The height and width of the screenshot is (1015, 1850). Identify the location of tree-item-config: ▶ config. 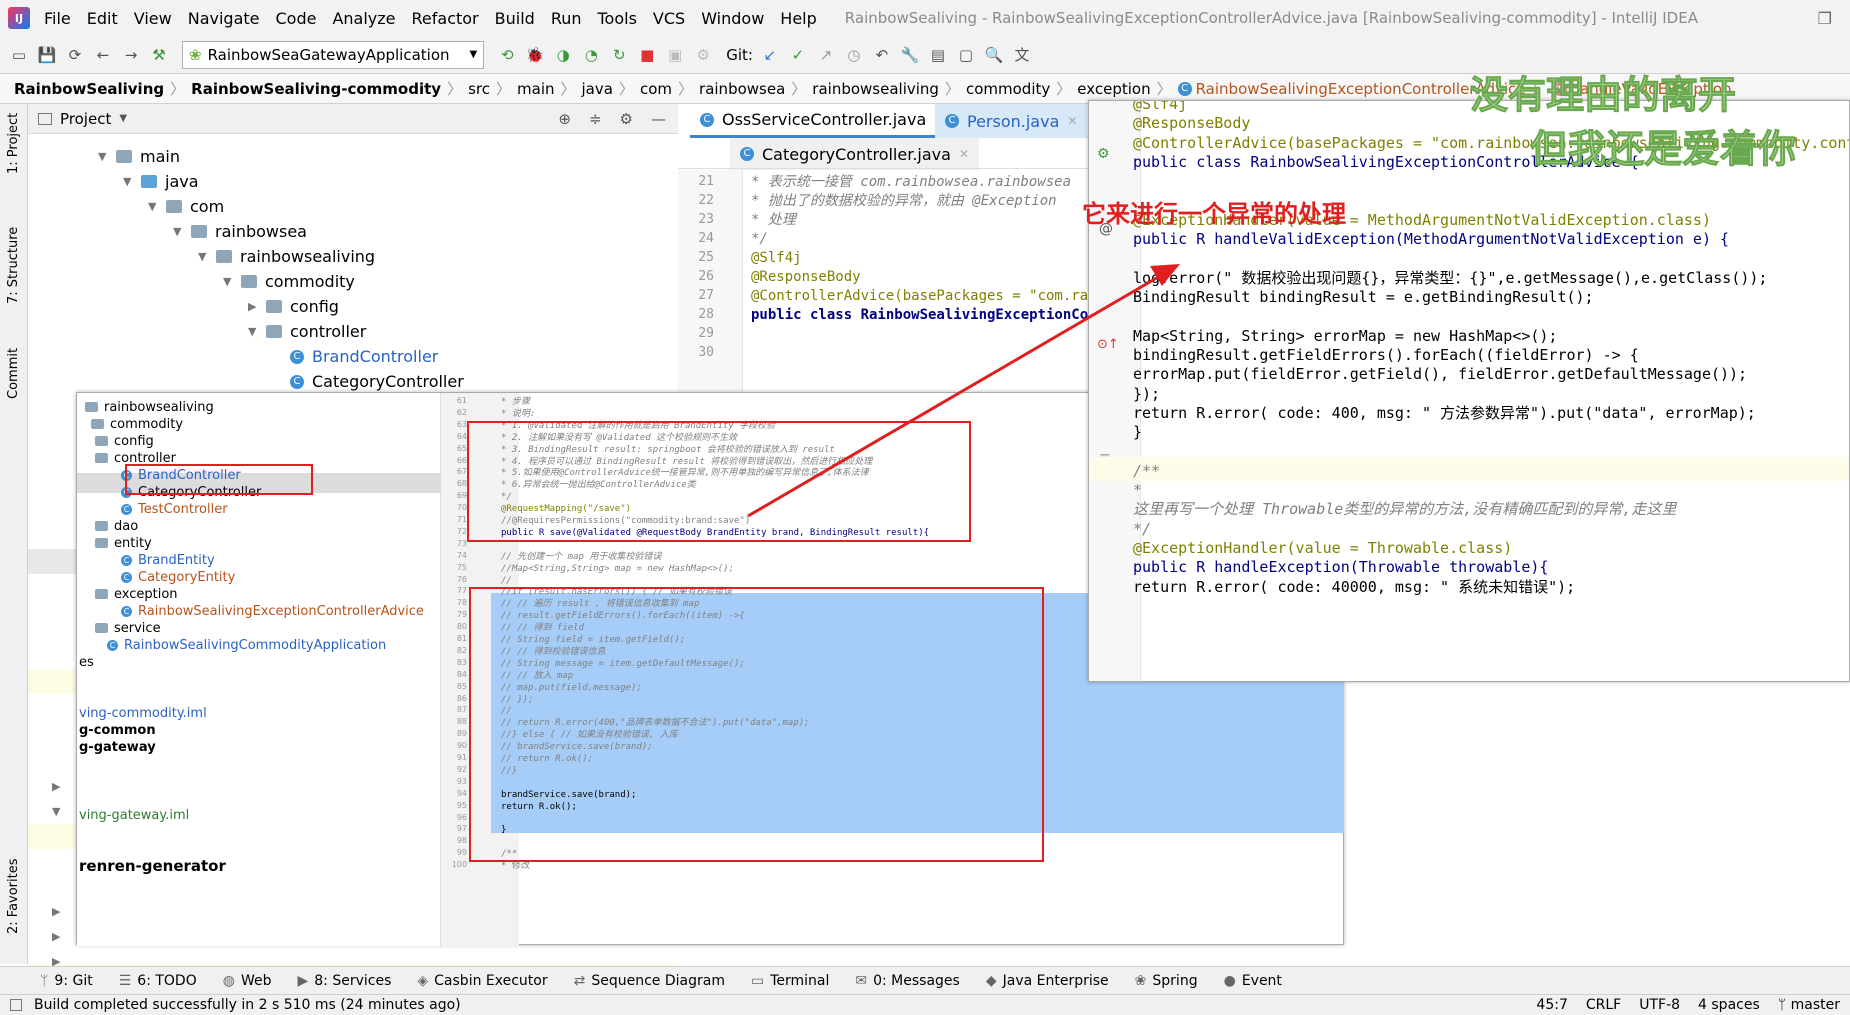
(293, 306).